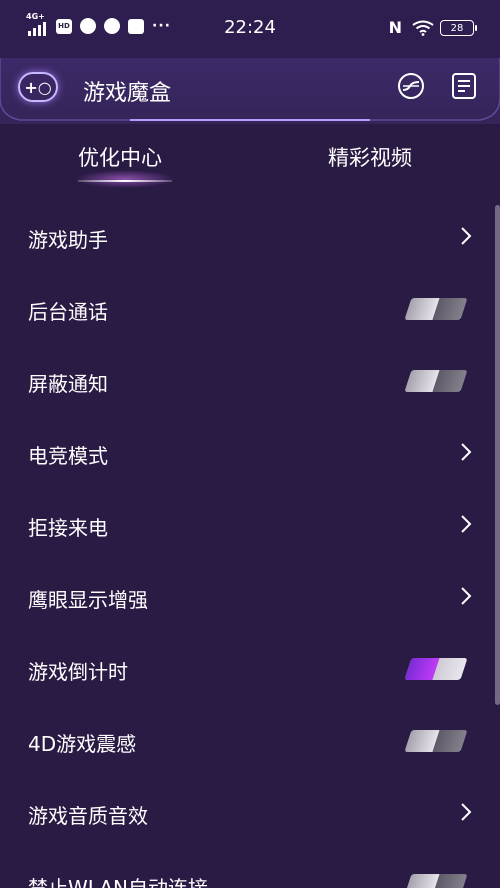  What do you see at coordinates (436, 669) in the screenshot?
I see `game-countdown-toggle` at bounding box center [436, 669].